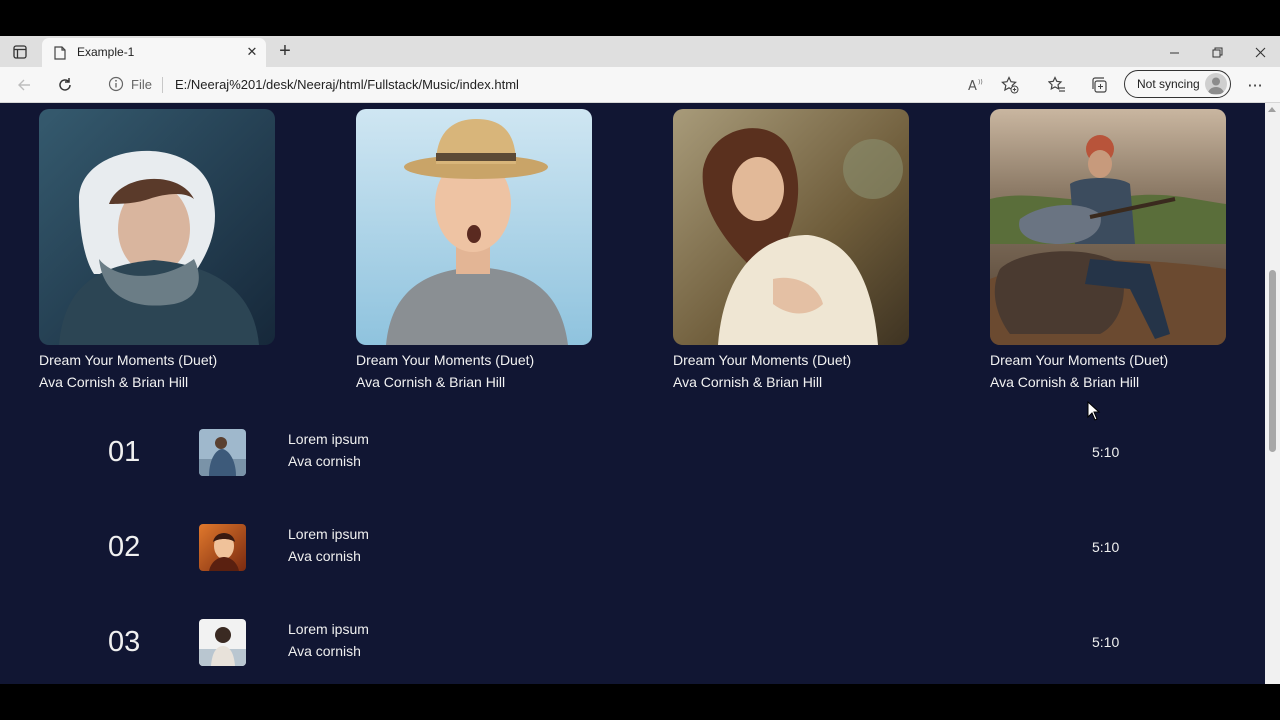  I want to click on close-window-icon, so click(1260, 52).